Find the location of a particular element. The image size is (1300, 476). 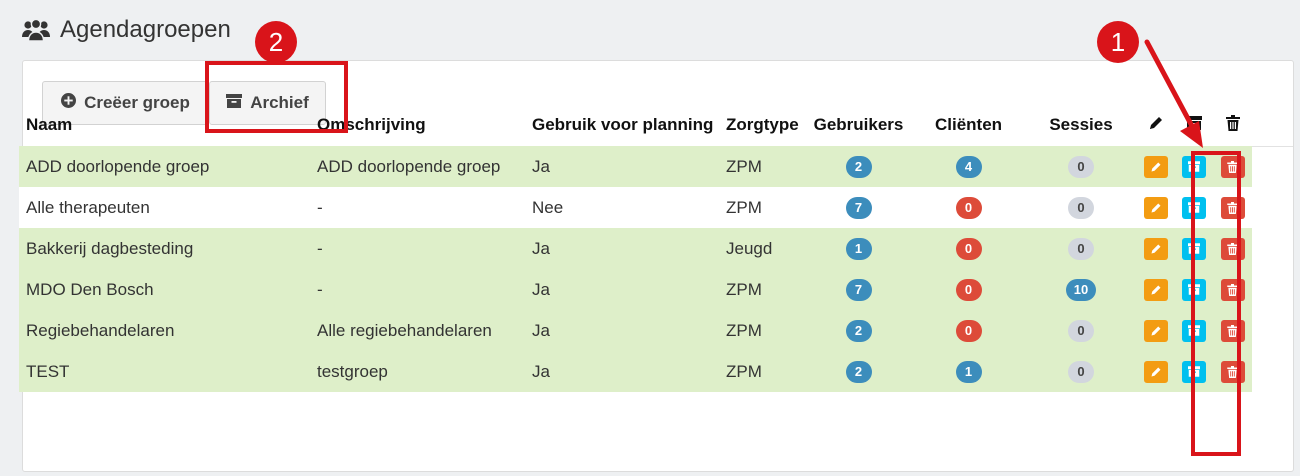

column-header-planning: Gebruik voor planning is located at coordinates (622, 125).